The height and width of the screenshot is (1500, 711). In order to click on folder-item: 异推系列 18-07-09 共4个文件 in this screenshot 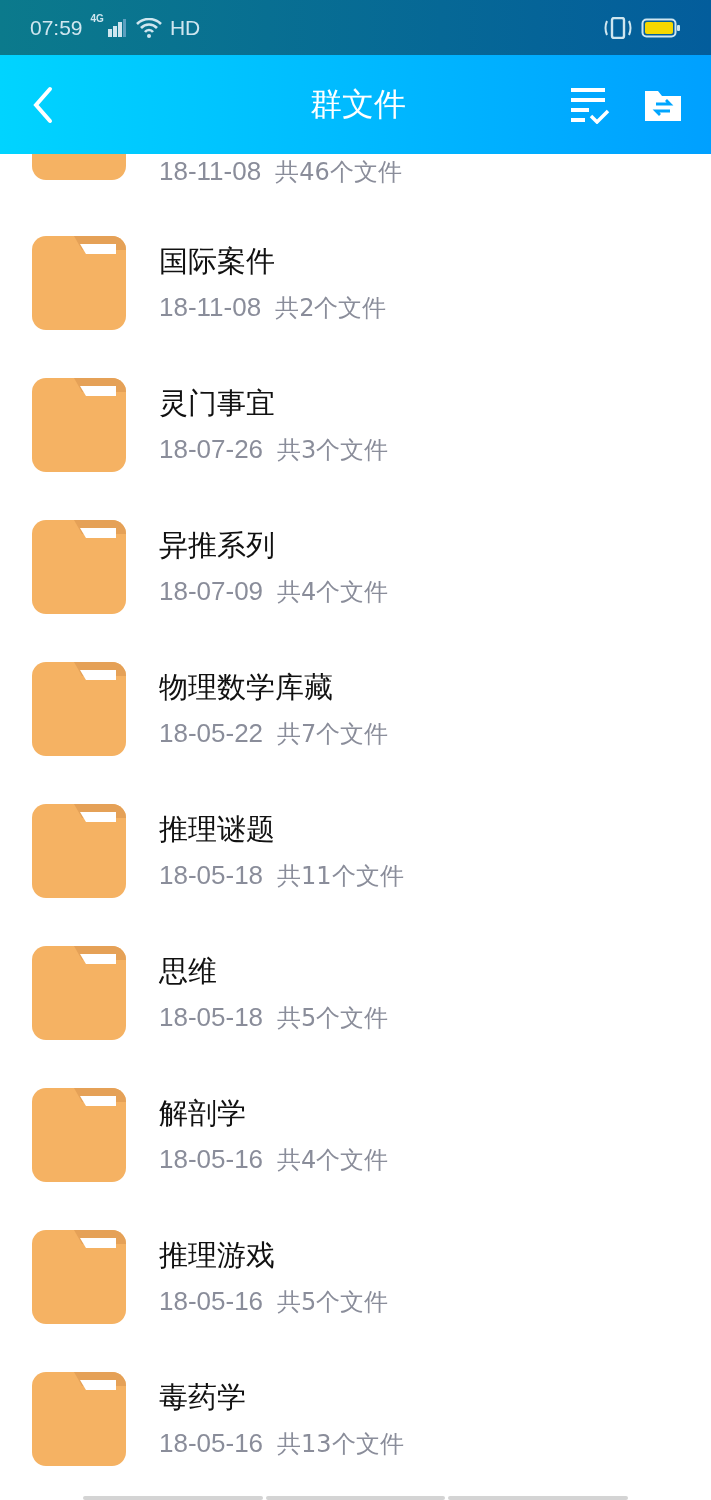, I will do `click(355, 567)`.